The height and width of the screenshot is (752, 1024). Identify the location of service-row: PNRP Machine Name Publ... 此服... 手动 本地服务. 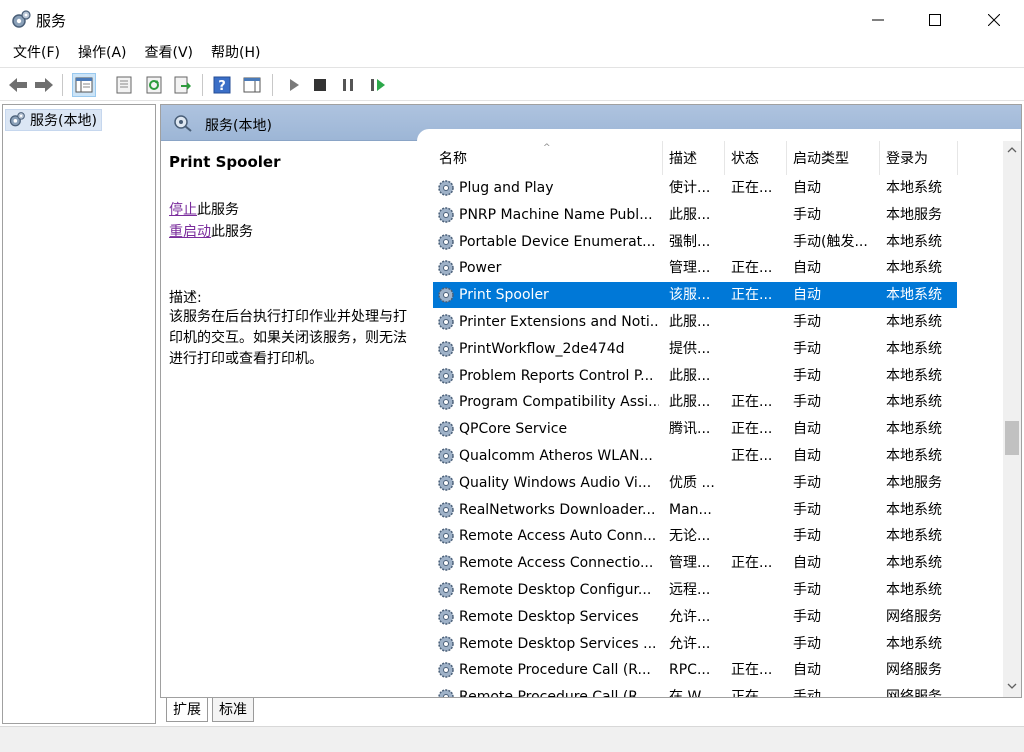
(695, 215).